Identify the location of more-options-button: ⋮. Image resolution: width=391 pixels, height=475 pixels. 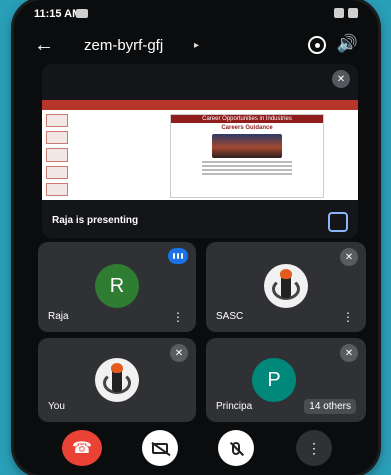
(314, 448).